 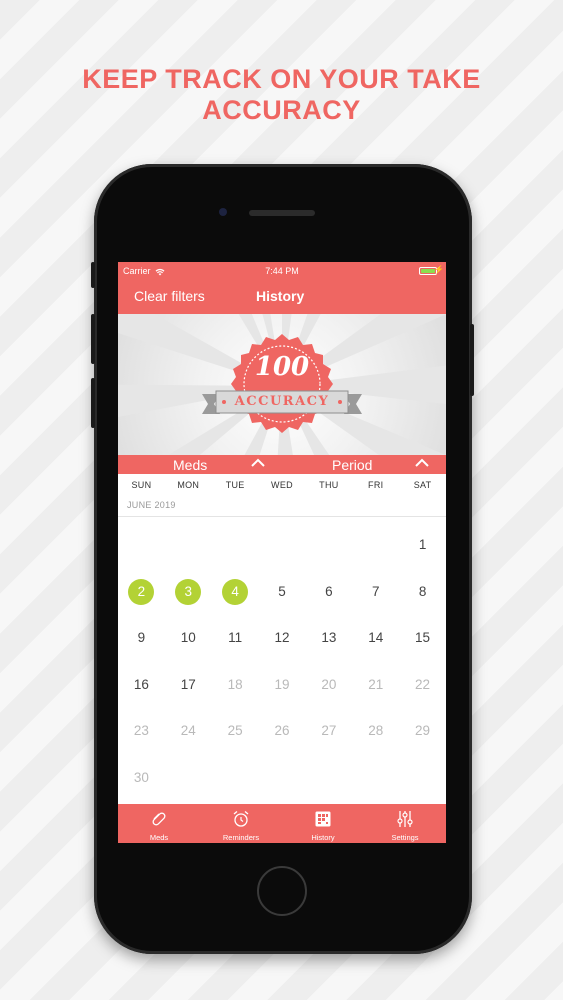 I want to click on day-number: 2, so click(x=141, y=591).